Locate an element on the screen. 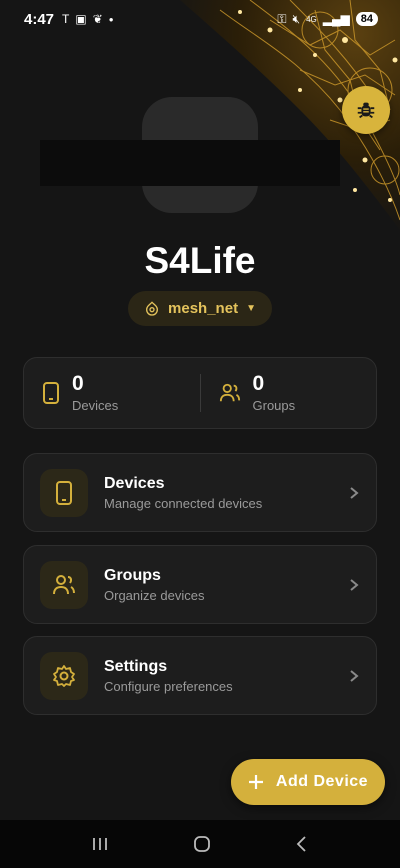 Image resolution: width=400 pixels, height=868 pixels. menu-title: Devices is located at coordinates (134, 483).